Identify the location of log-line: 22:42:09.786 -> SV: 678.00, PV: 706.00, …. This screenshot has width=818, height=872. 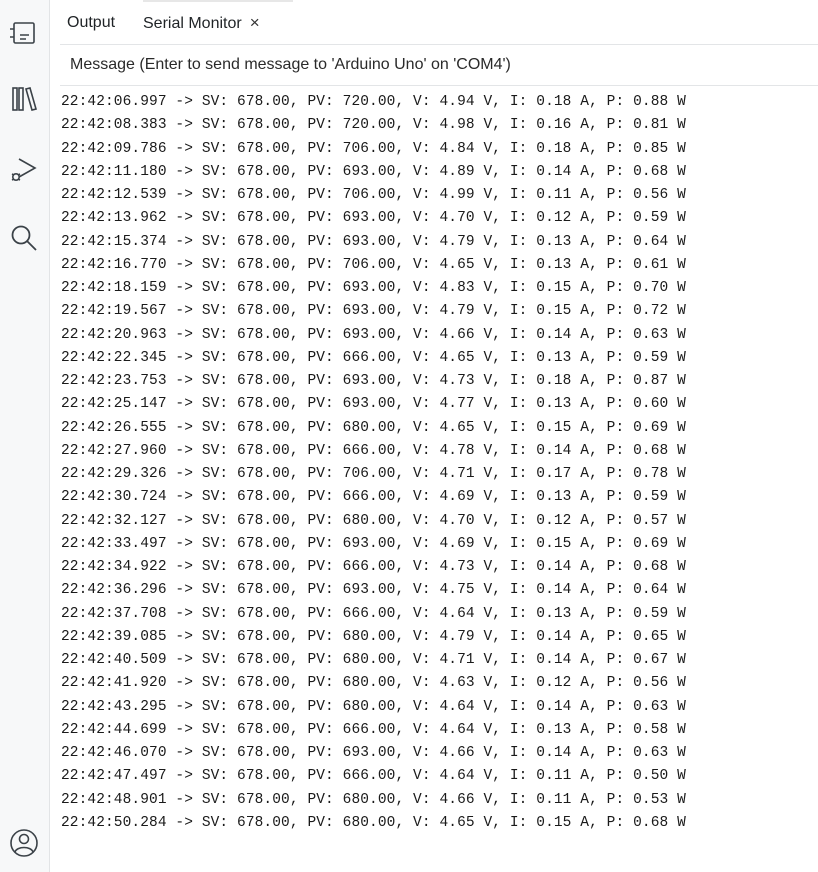
(373, 148).